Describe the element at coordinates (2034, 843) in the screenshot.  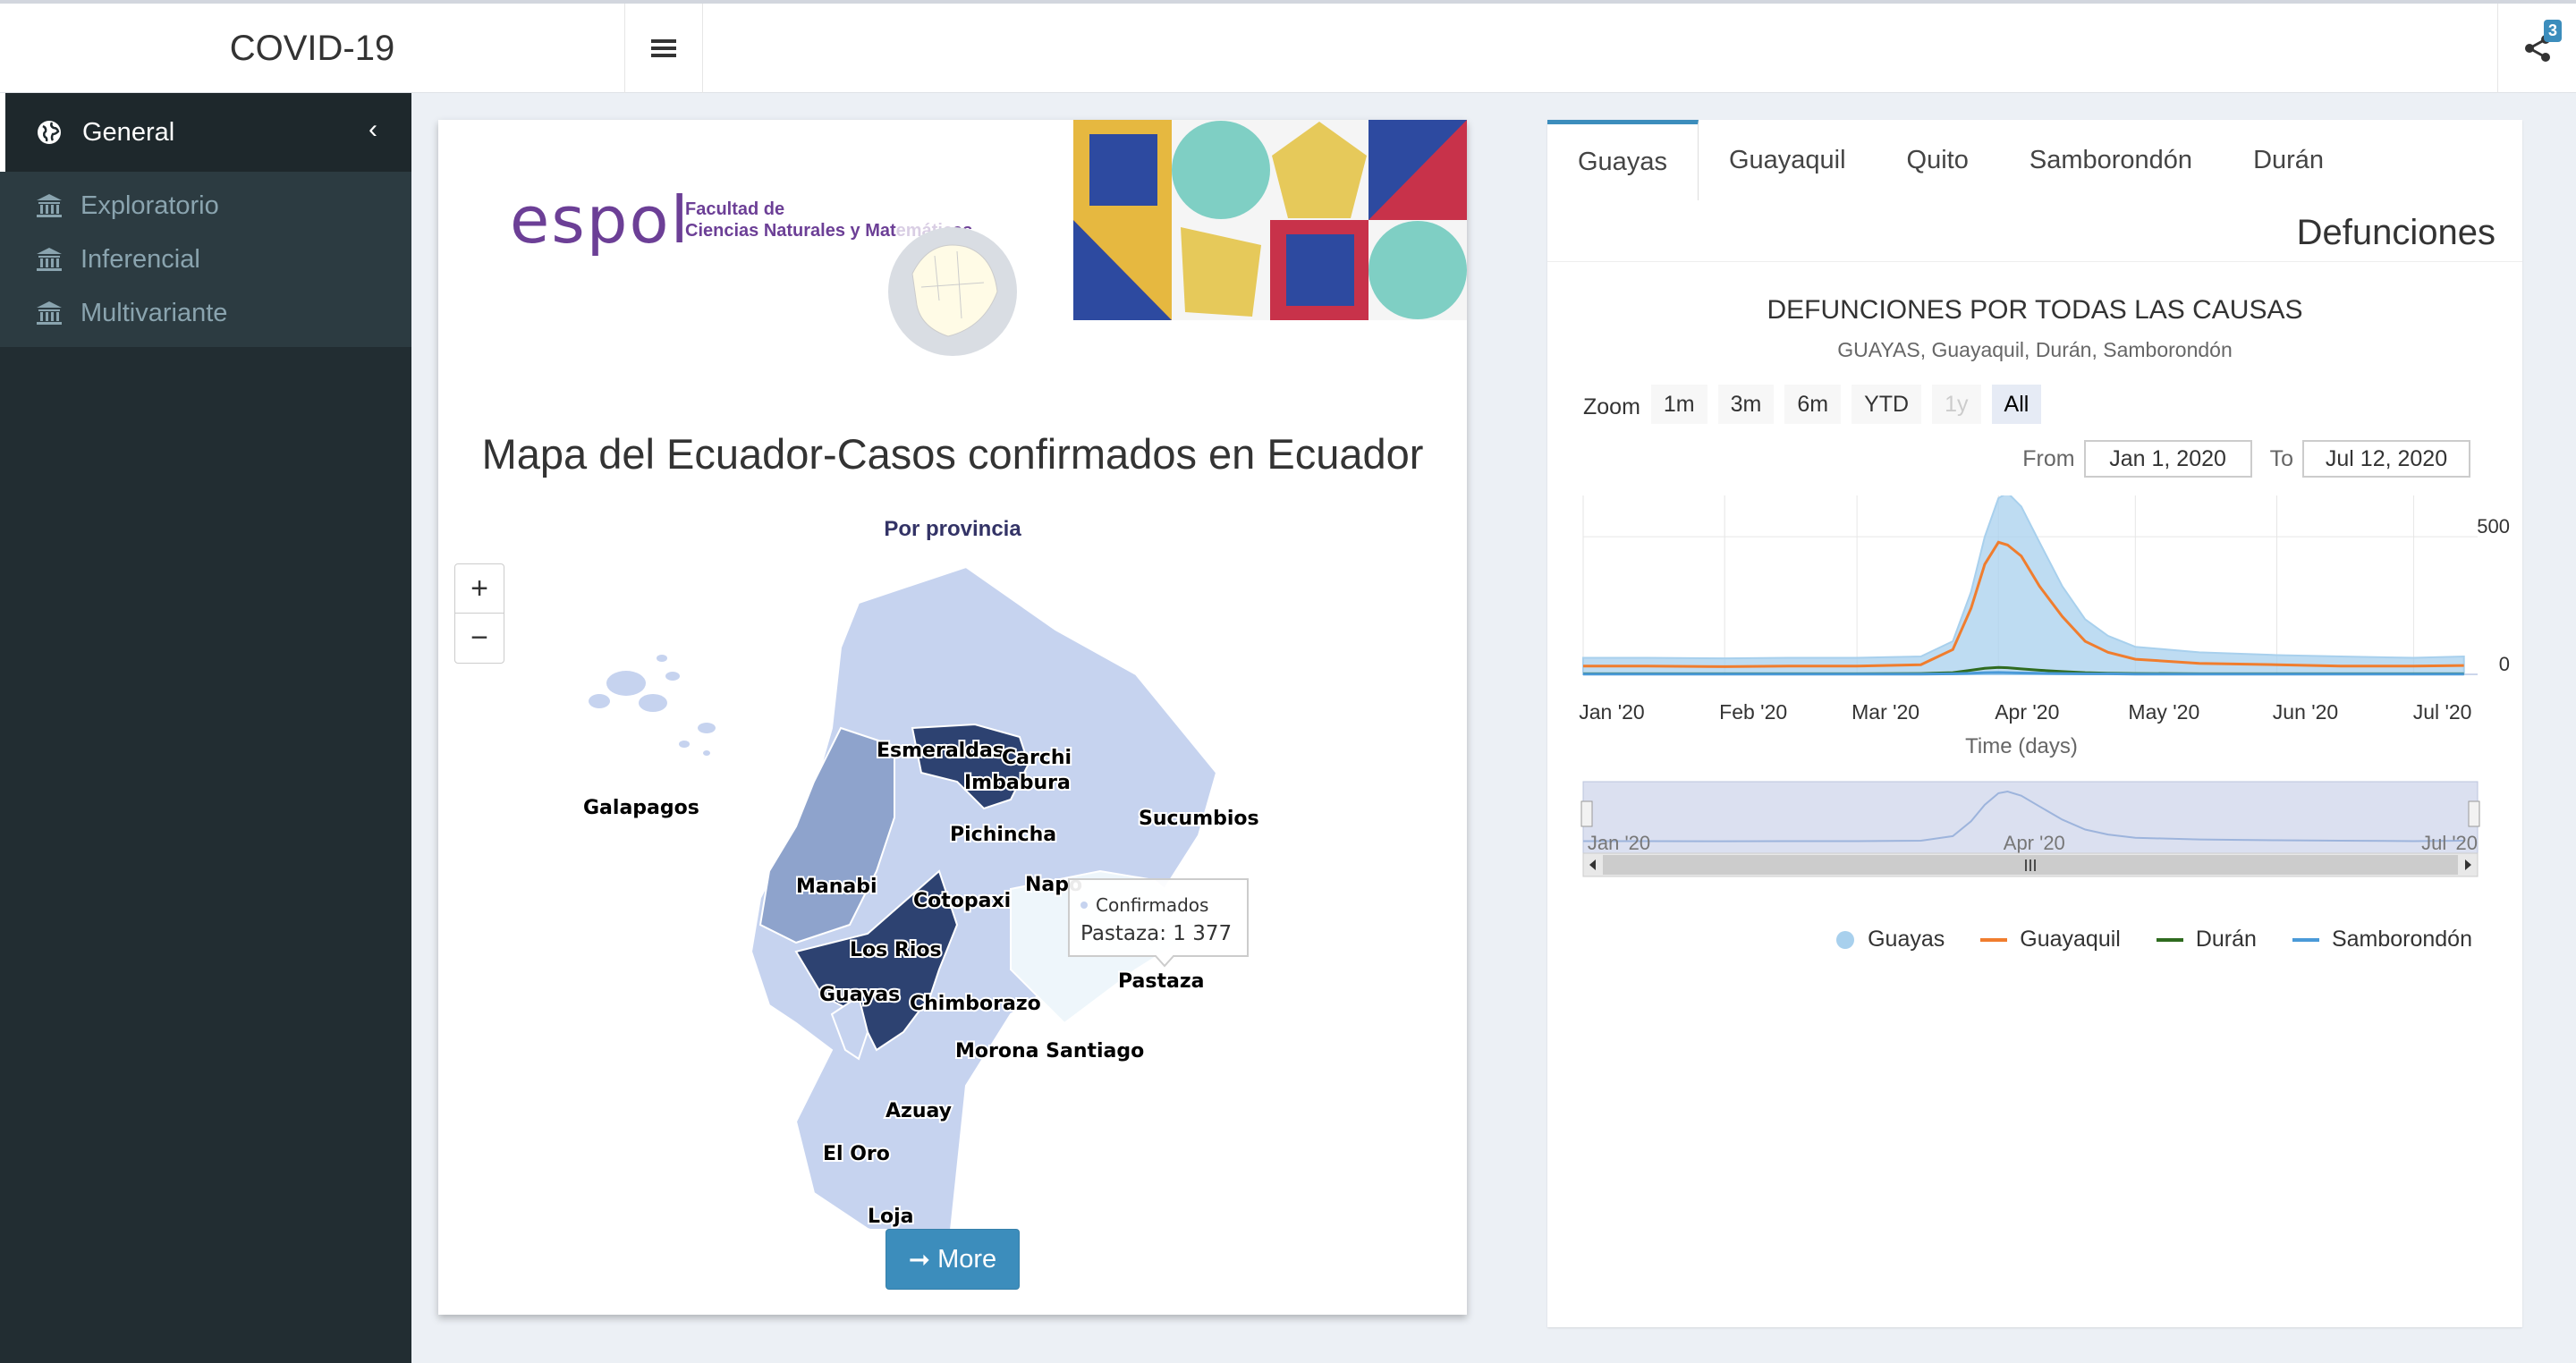
I see `navigator-label: Apr '20` at that location.